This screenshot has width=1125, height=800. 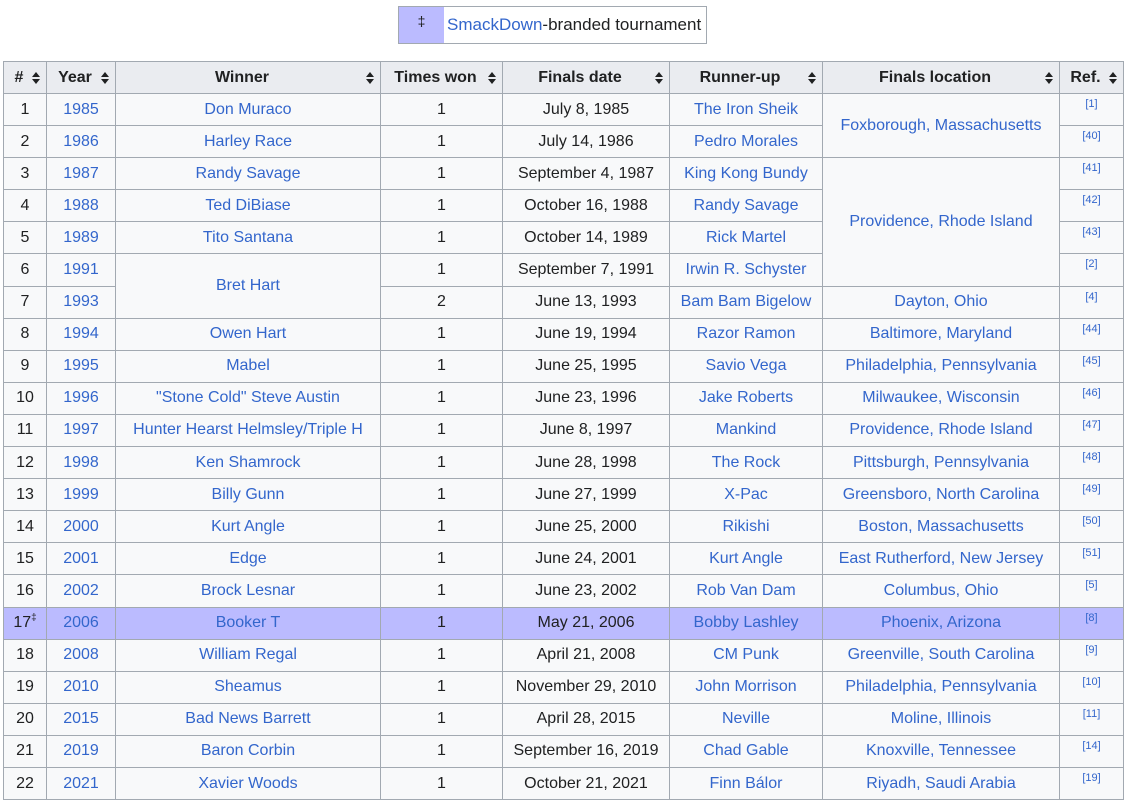 I want to click on year-cell-link: 1996, so click(x=81, y=397).